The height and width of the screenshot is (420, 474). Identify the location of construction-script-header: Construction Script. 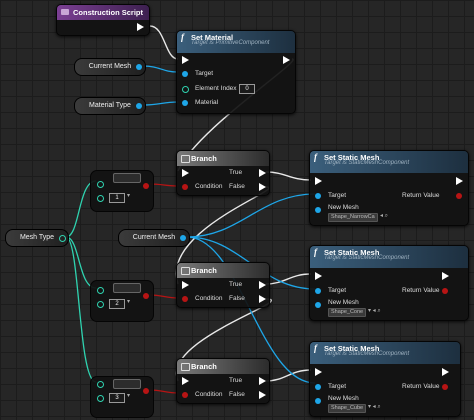
(103, 12).